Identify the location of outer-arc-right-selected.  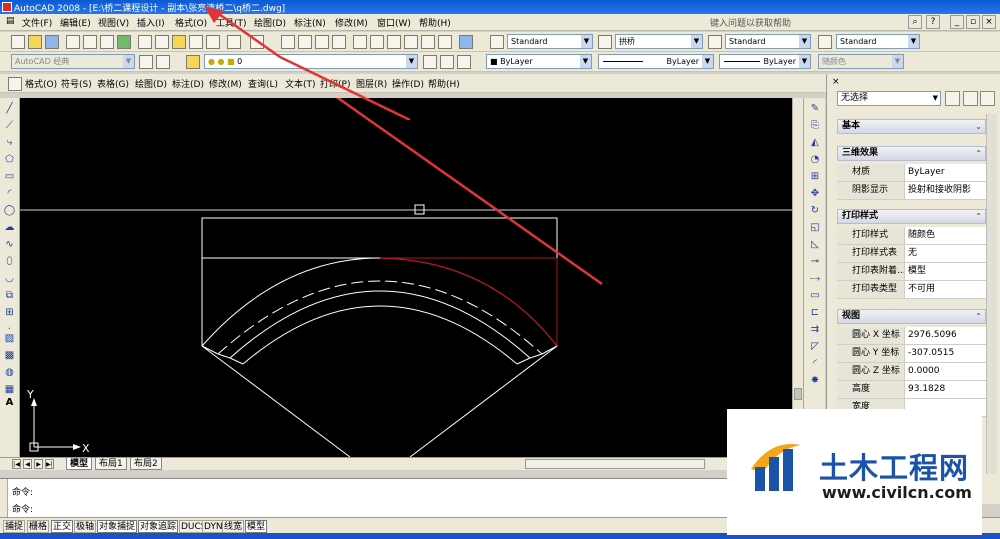
(468, 302).